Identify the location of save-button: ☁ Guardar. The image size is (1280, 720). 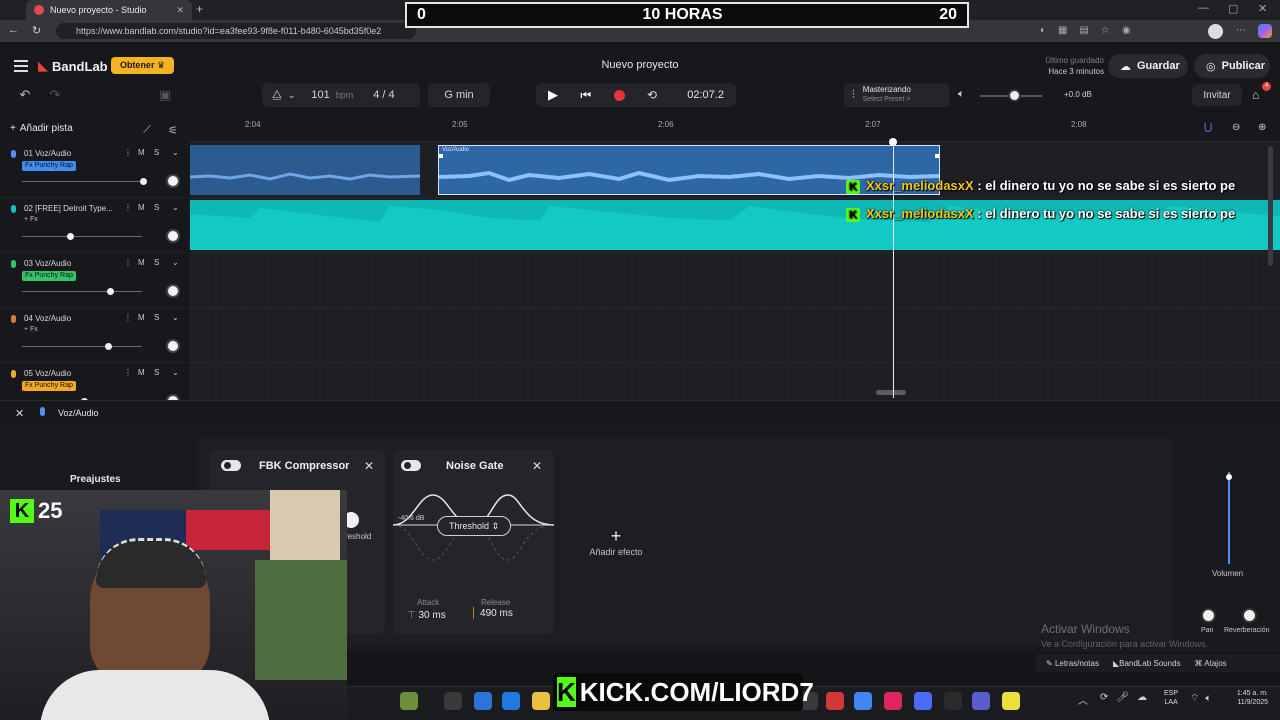
(1148, 66).